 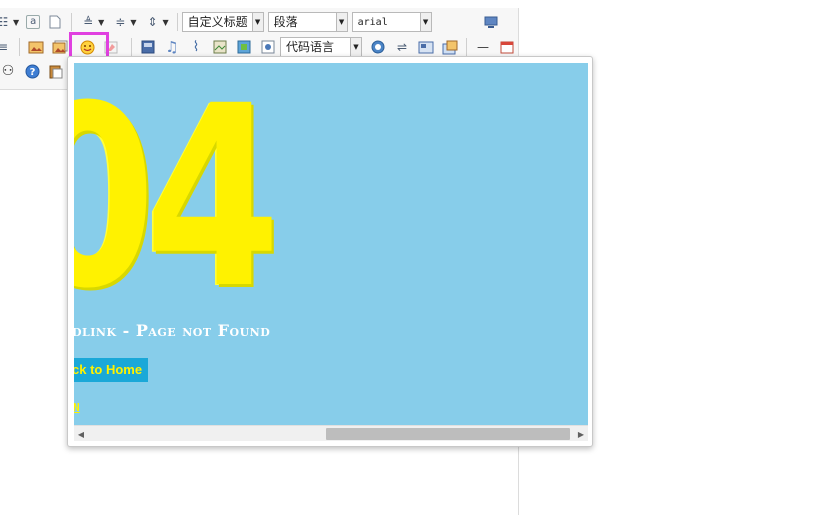 I want to click on font-family-value: arial, so click(x=372, y=22).